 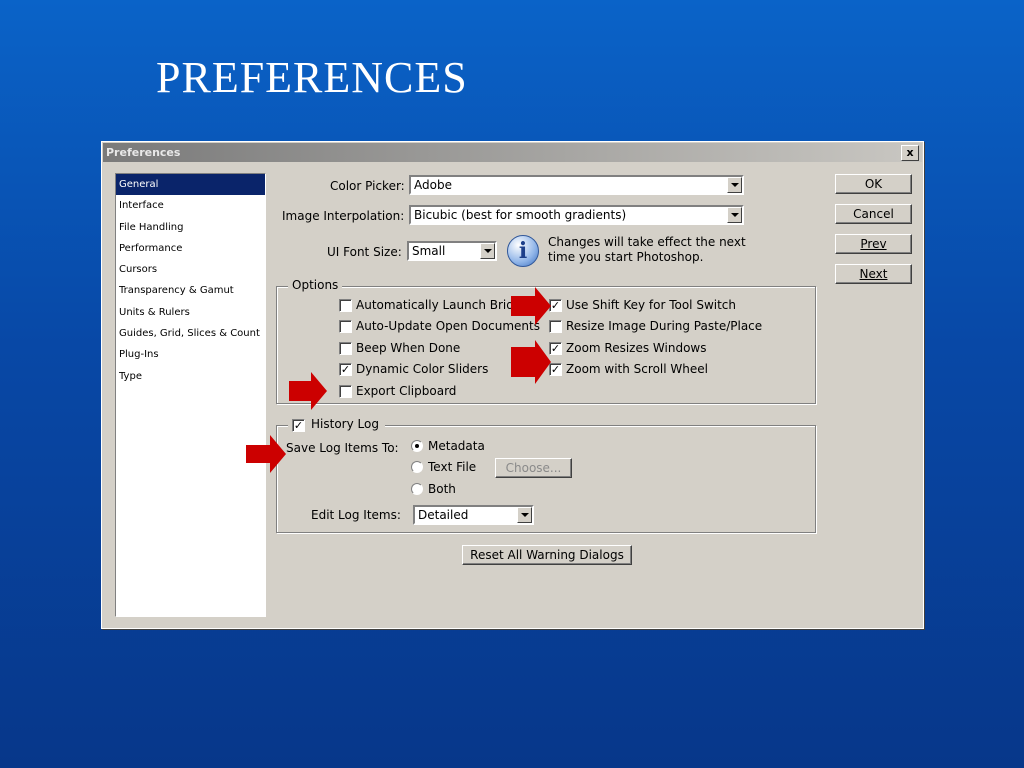 I want to click on options-group-title: Options, so click(x=315, y=285).